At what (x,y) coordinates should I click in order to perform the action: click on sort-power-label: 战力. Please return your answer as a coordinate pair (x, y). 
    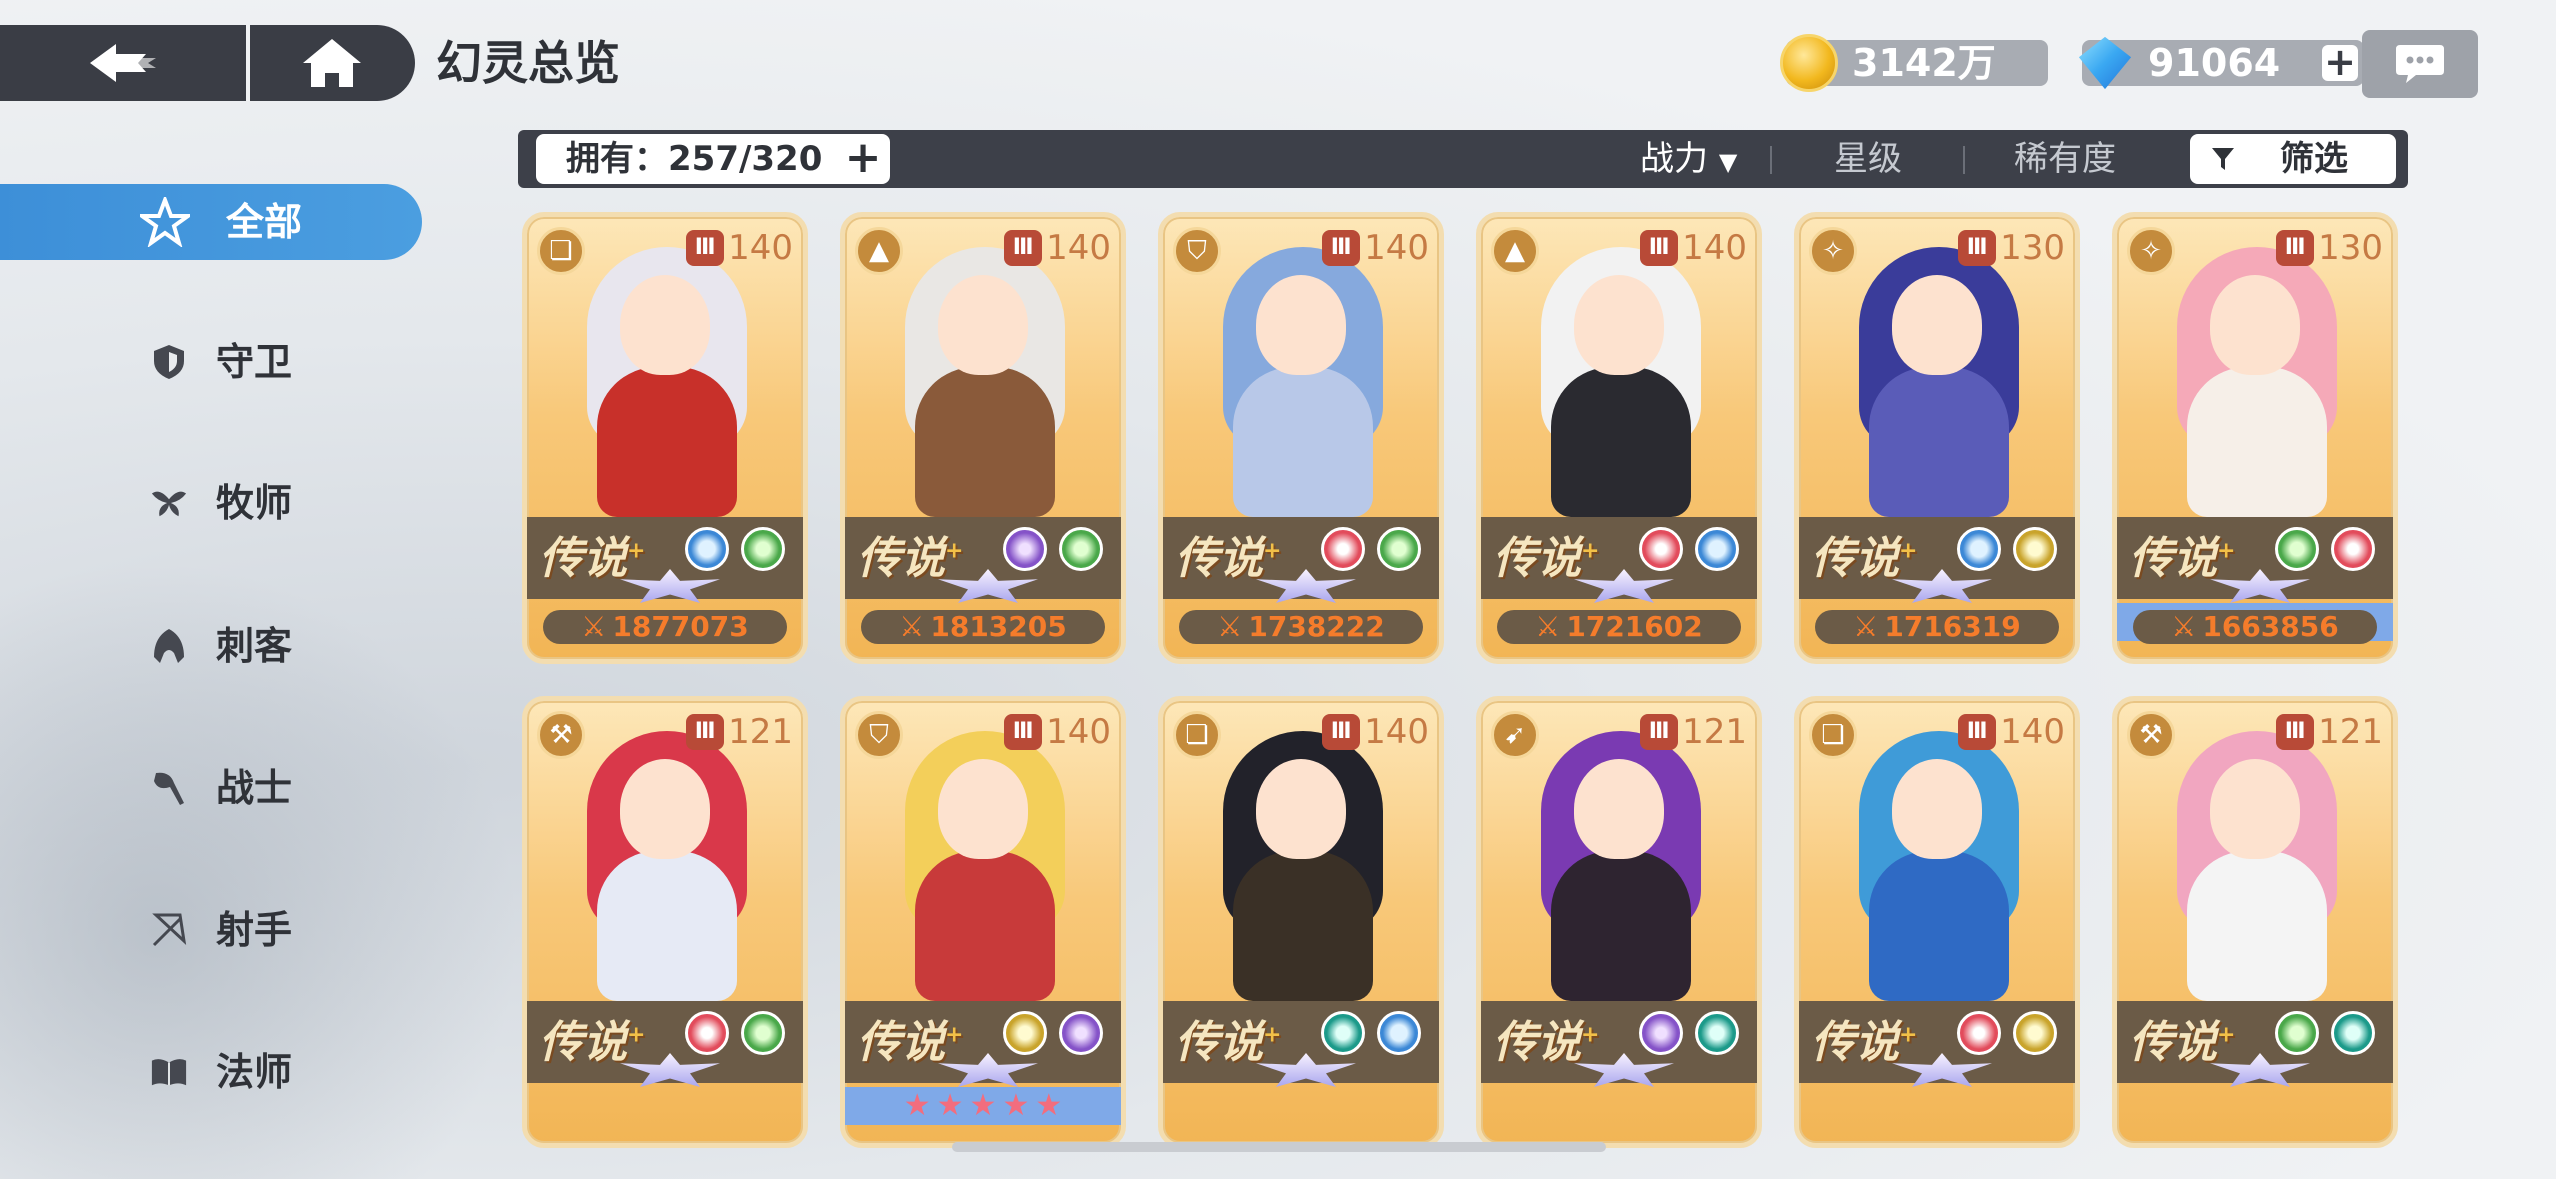
    Looking at the image, I should click on (1674, 159).